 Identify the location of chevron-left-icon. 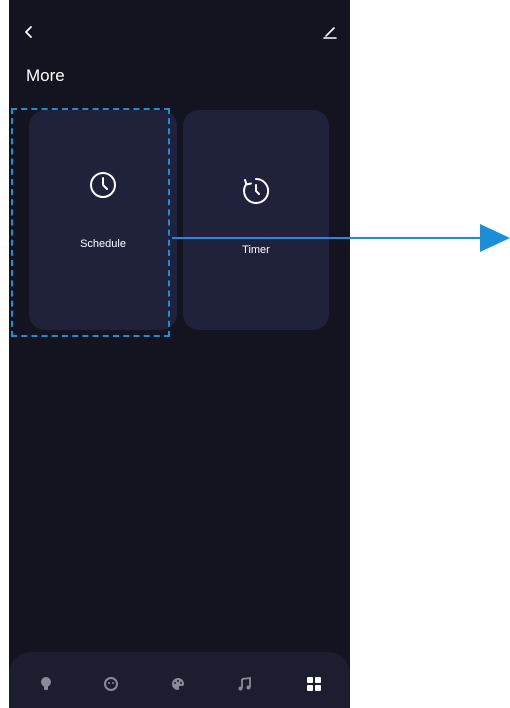
(28, 32).